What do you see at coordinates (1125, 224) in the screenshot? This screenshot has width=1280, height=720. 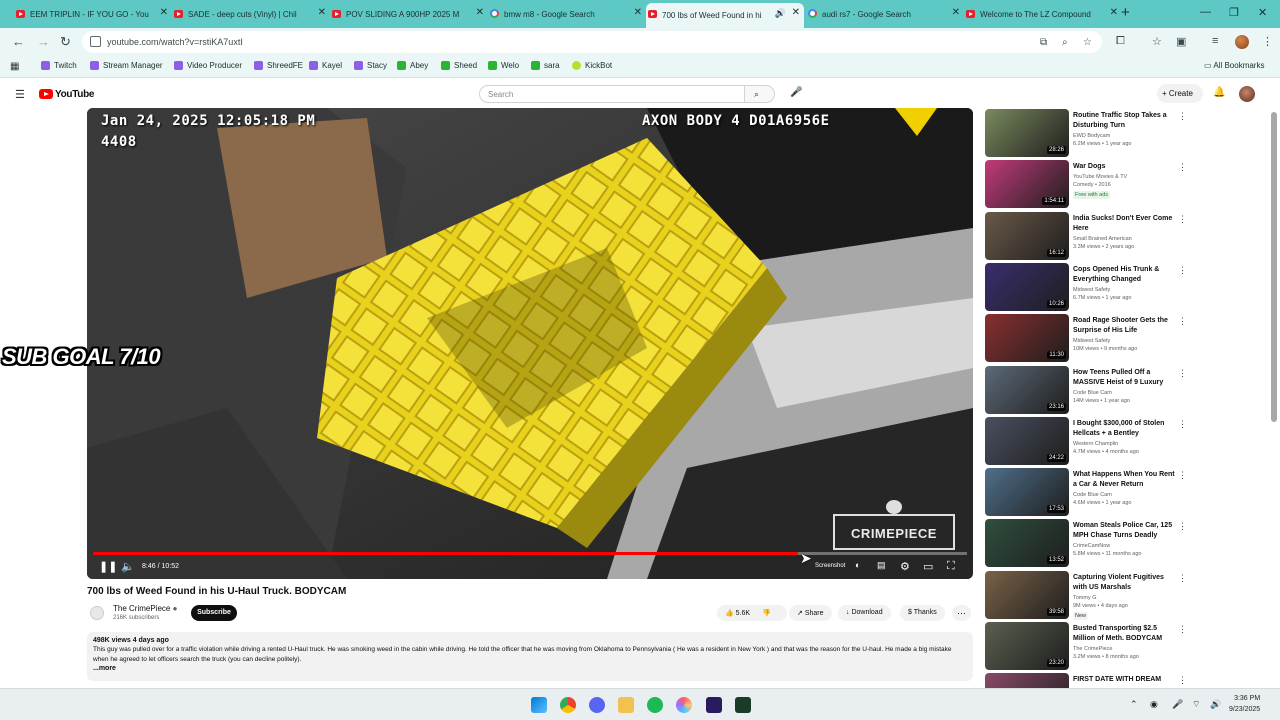 I see `recommendation-title: India Sucks! Don't Ever Come Here` at bounding box center [1125, 224].